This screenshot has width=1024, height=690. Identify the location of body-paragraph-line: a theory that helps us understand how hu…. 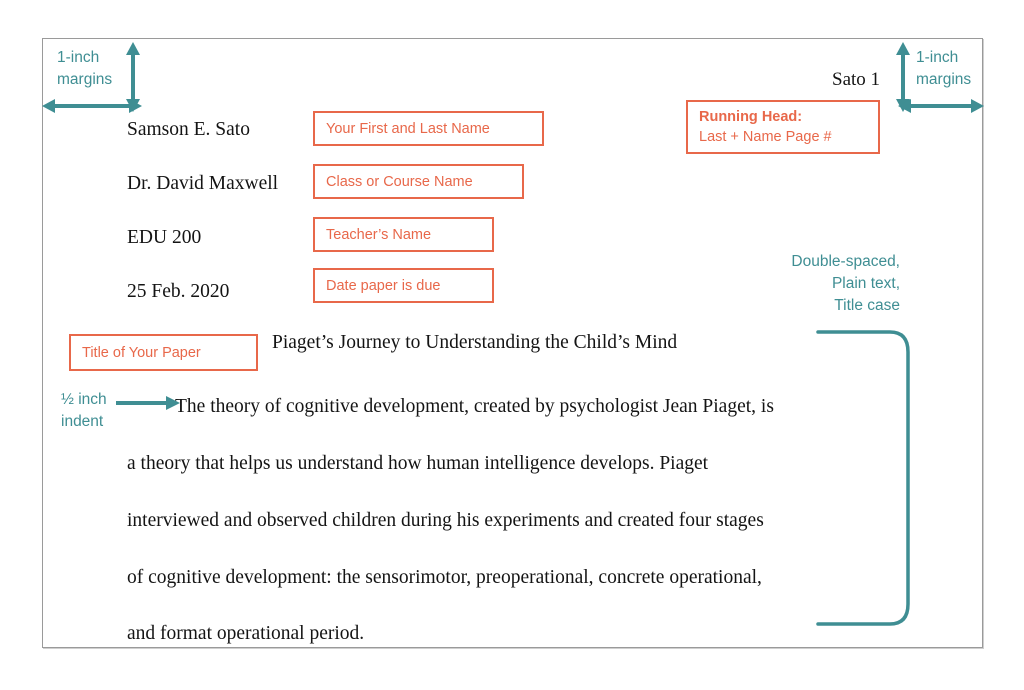
(418, 463).